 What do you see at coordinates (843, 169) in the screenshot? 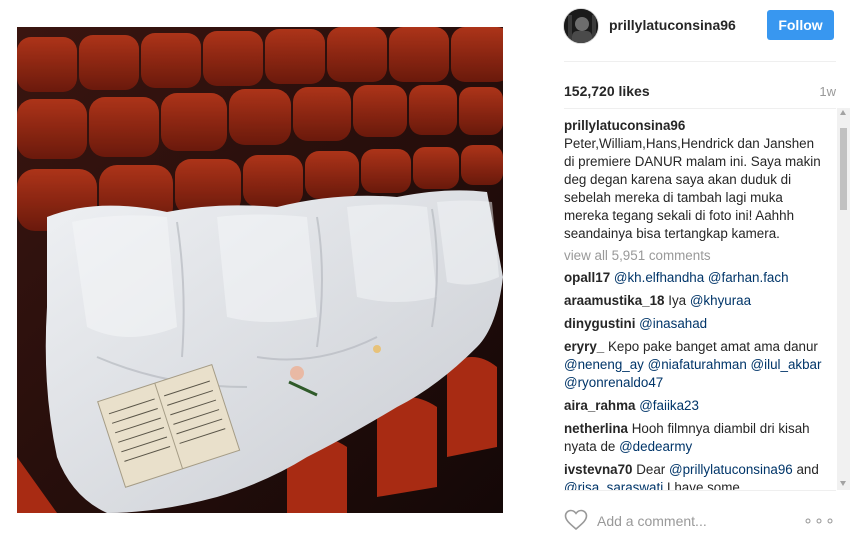
I see `scrollbar-thumb` at bounding box center [843, 169].